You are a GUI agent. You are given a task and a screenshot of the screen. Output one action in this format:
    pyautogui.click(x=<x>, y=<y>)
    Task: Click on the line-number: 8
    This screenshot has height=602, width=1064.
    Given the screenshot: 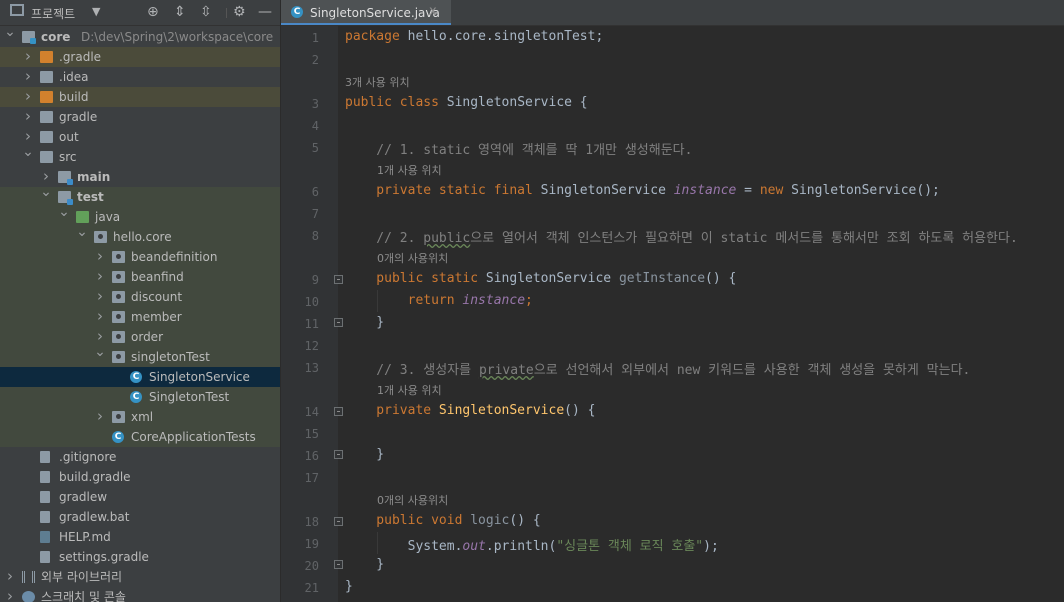 What is the action you would take?
    pyautogui.click(x=300, y=236)
    